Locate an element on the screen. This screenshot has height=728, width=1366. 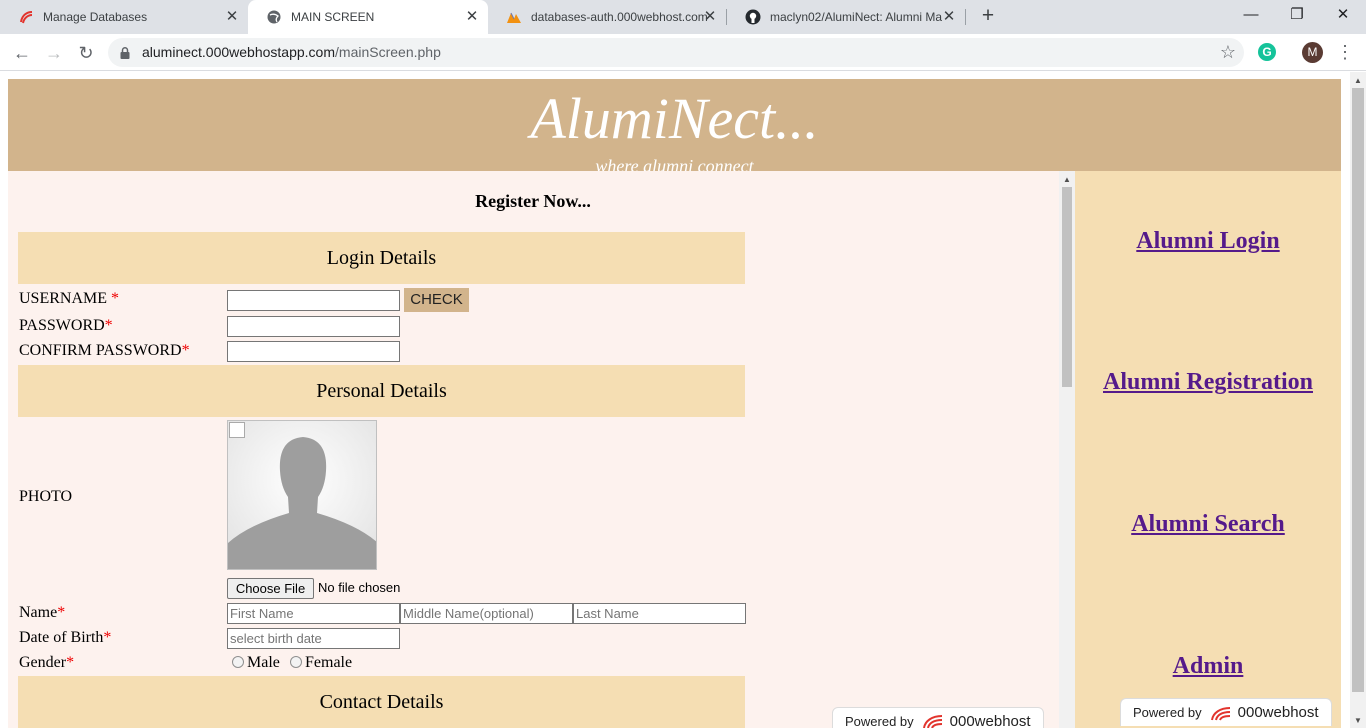
password-input is located at coordinates (313, 326).